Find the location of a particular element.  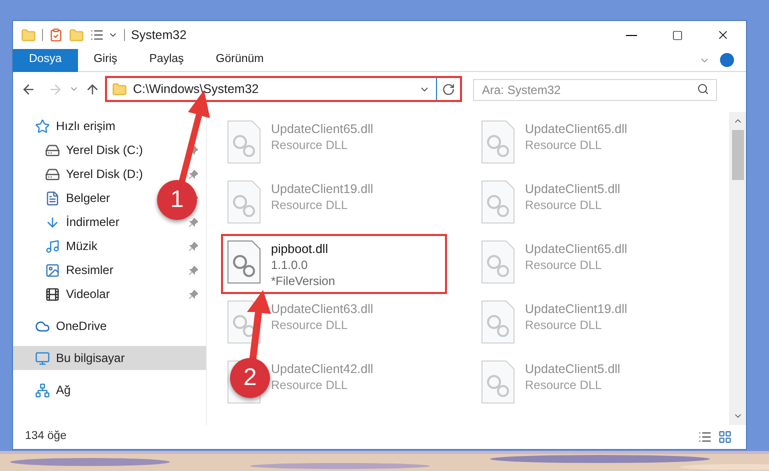

sidebar-item: Hızlı erişim is located at coordinates (86, 126).